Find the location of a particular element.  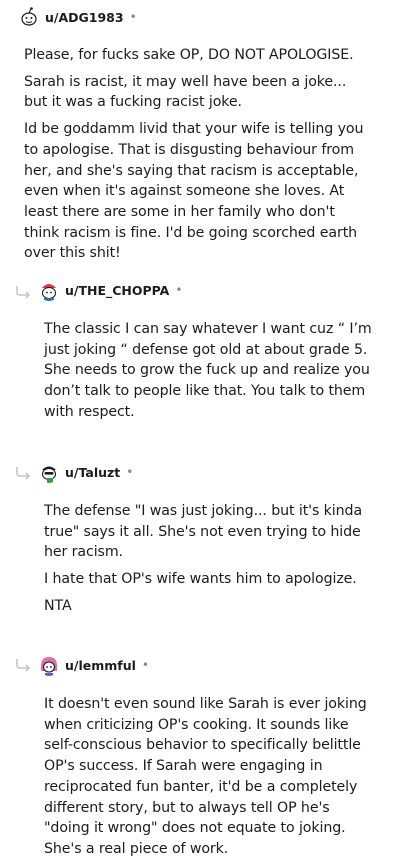

comment-header: u/ADG1983 • is located at coordinates (77, 17).